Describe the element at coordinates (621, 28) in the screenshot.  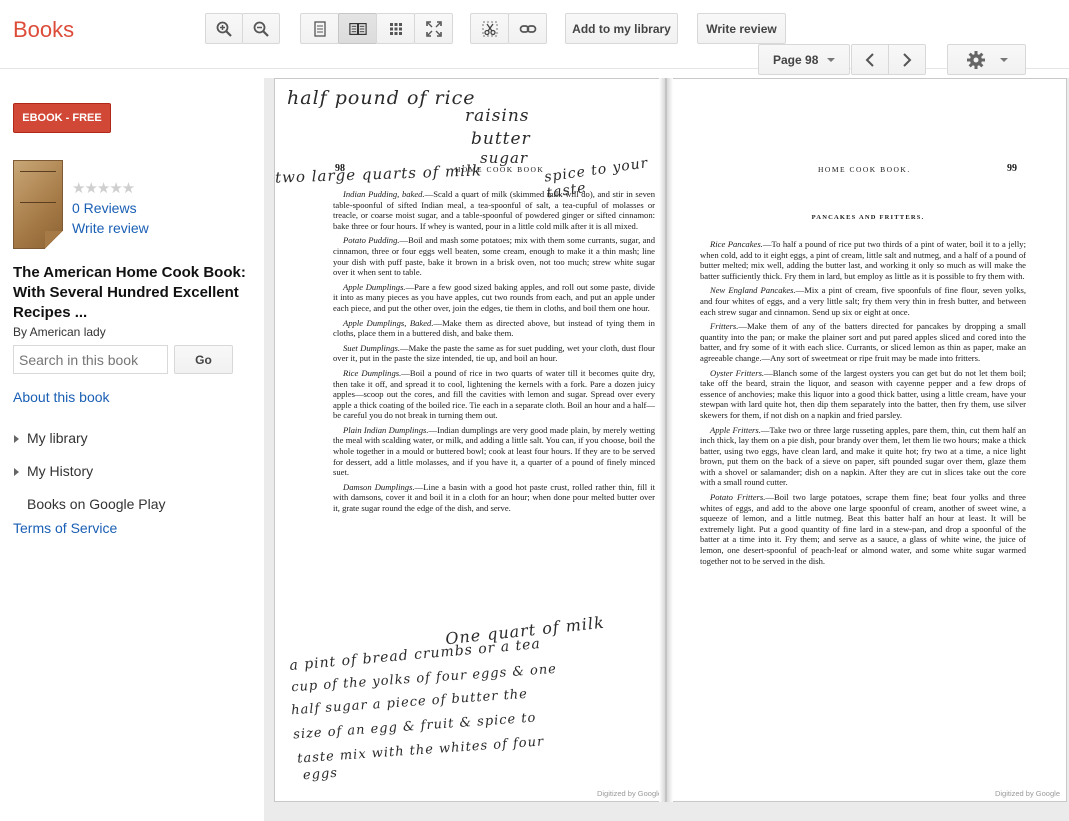
I see `add-to-library-button: Add to my library` at that location.